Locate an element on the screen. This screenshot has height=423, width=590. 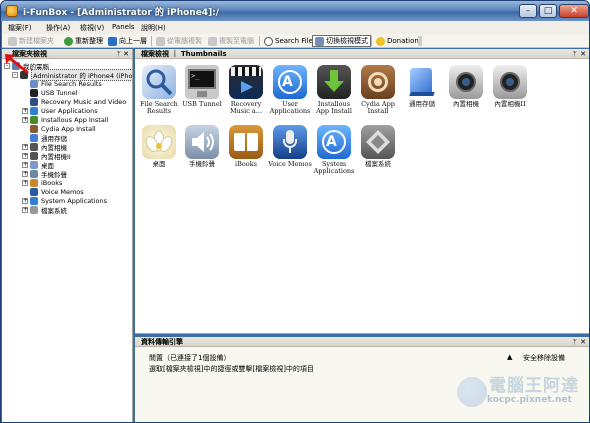
new-folder-button: 新建檔案夾 is located at coordinates (31, 41).